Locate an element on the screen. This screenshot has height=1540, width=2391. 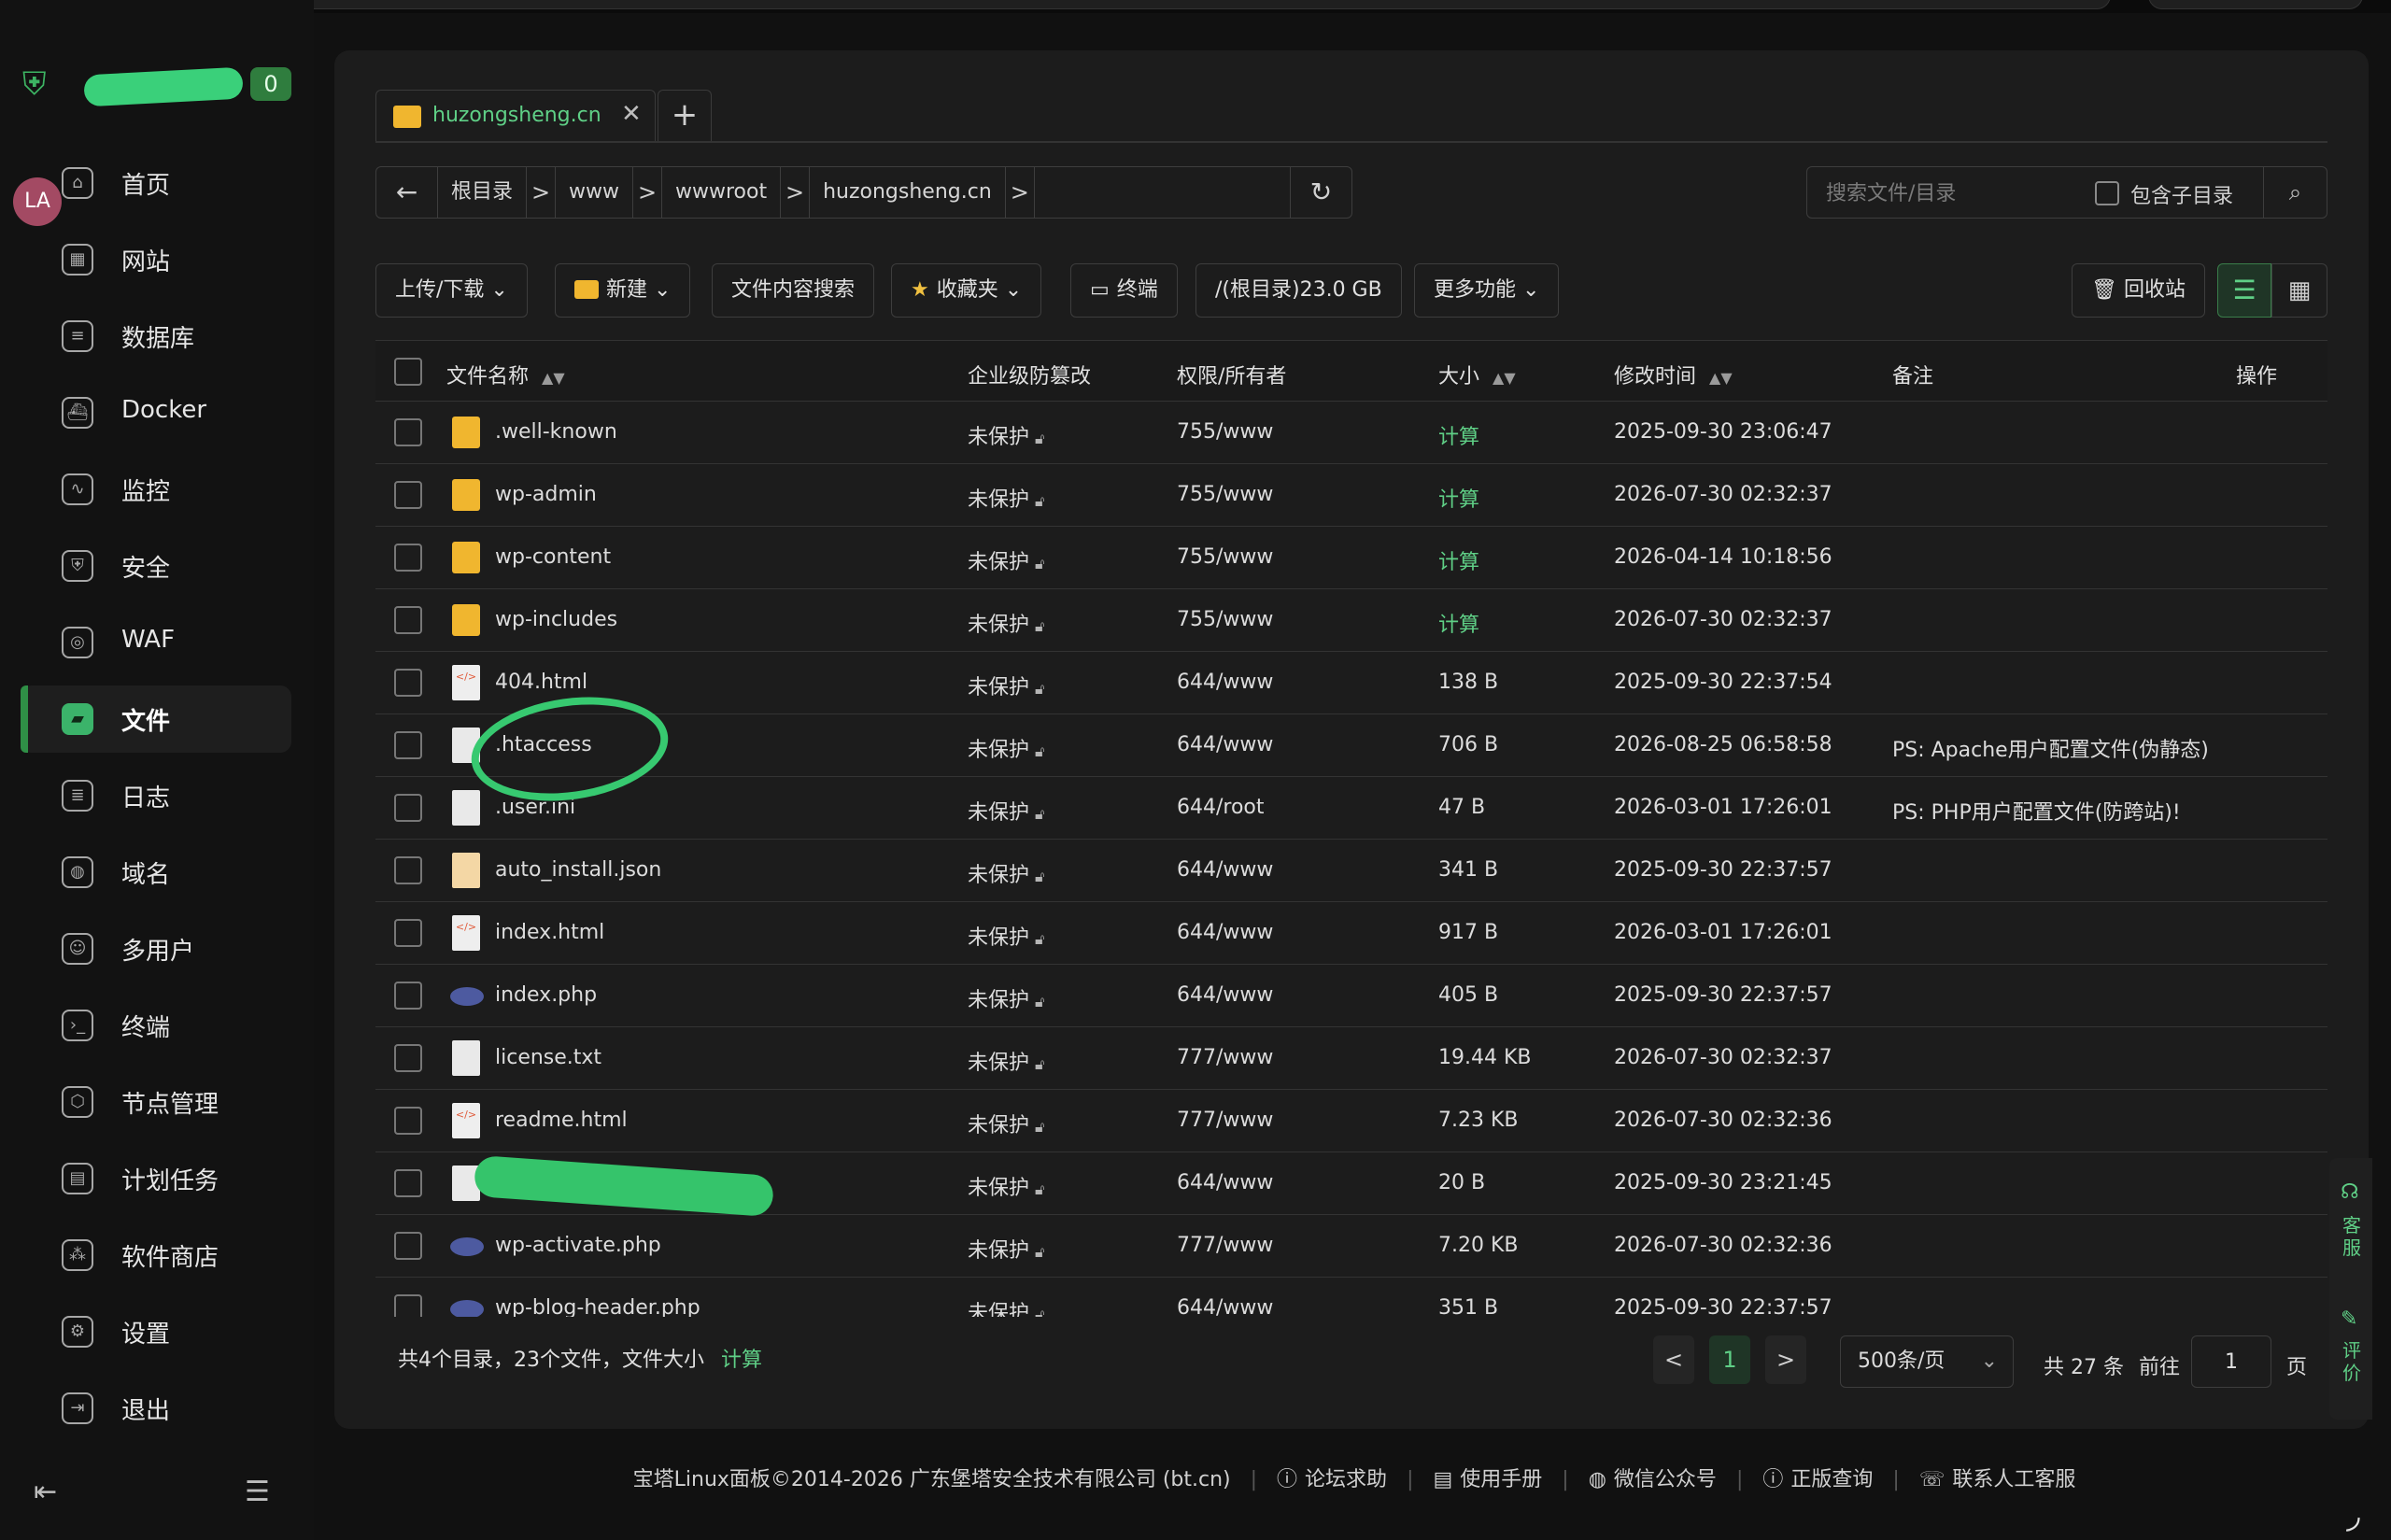
sidebar-item-16: ⇥ 退出 is located at coordinates (156, 1409).